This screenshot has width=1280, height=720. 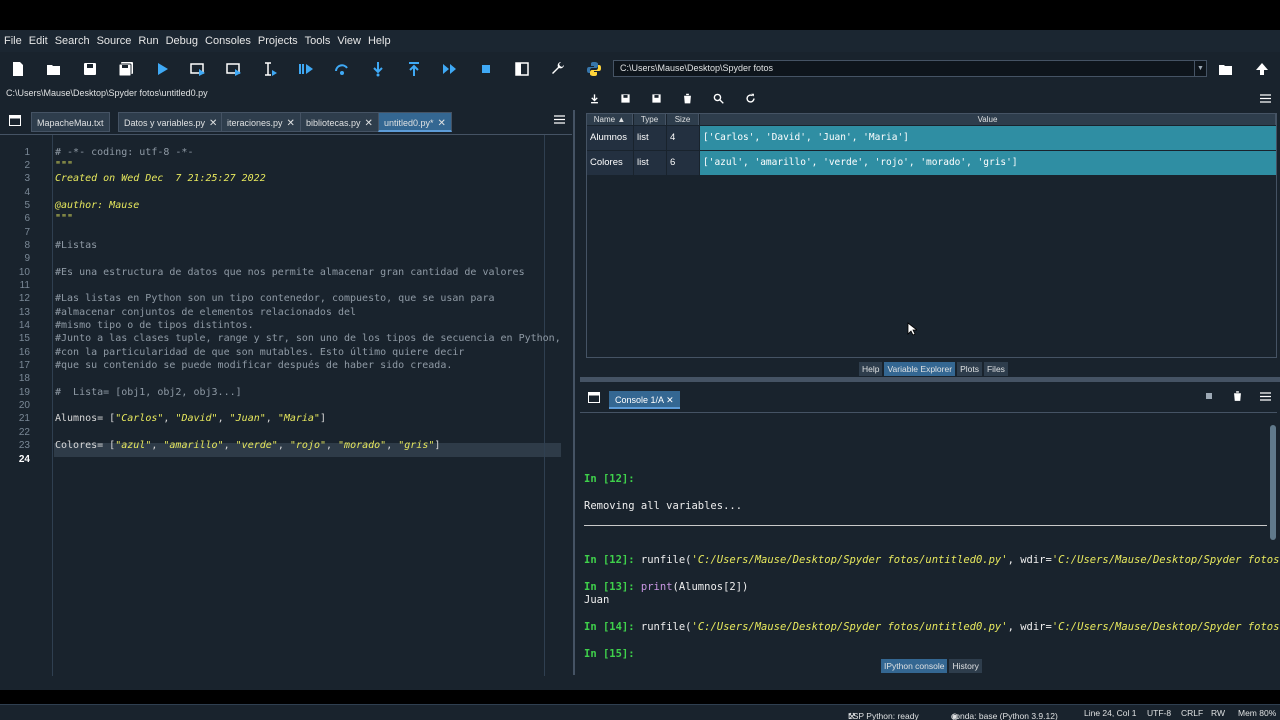 I want to click on tab-help: Help, so click(x=871, y=369).